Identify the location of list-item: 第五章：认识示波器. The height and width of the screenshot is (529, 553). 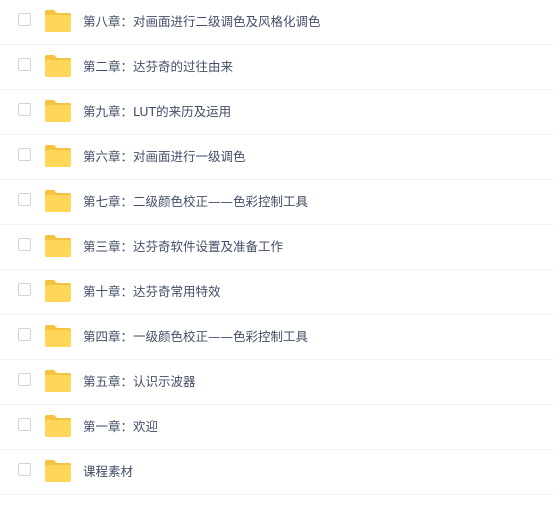
(276, 382).